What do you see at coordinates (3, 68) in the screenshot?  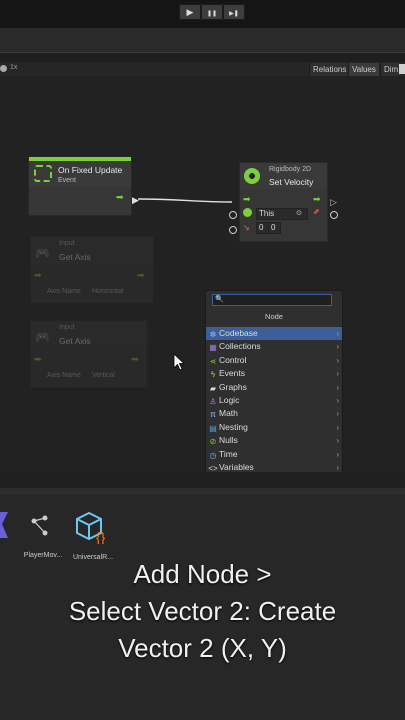 I see `zoom-slider-handle` at bounding box center [3, 68].